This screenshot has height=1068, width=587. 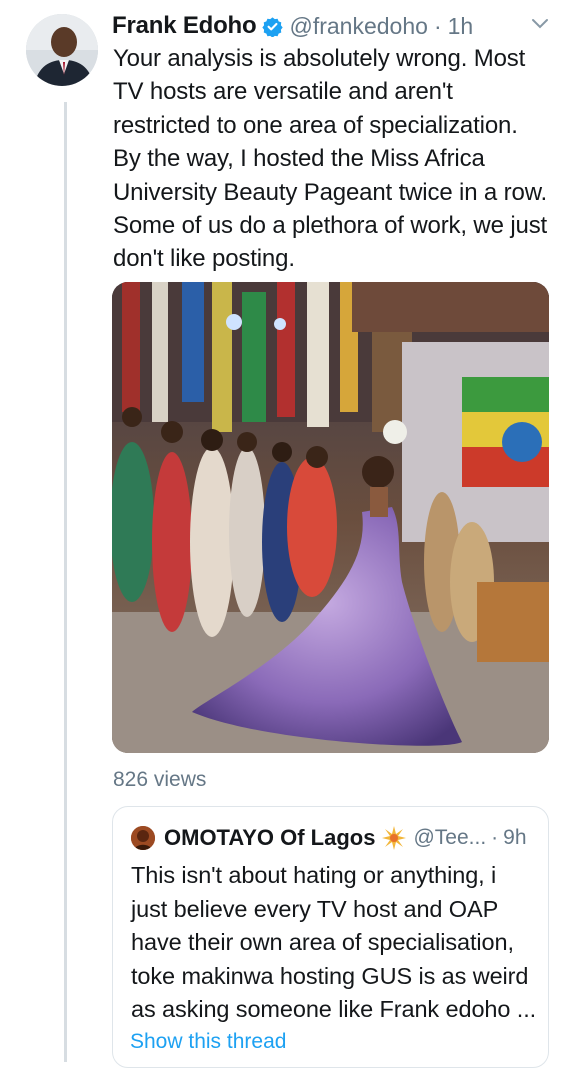 What do you see at coordinates (160, 779) in the screenshot?
I see `views-count: 826 views` at bounding box center [160, 779].